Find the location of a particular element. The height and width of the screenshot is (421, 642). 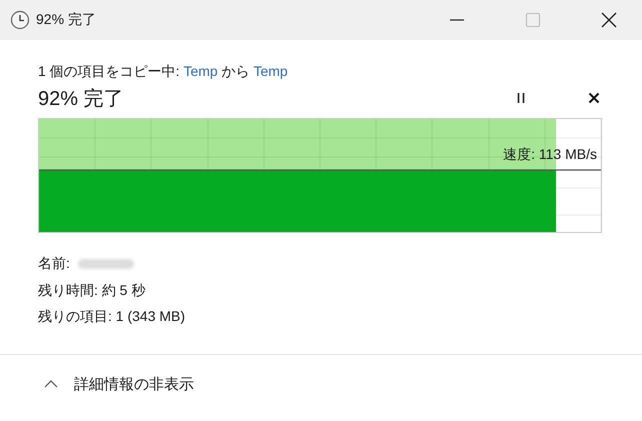

close-icon is located at coordinates (609, 20).